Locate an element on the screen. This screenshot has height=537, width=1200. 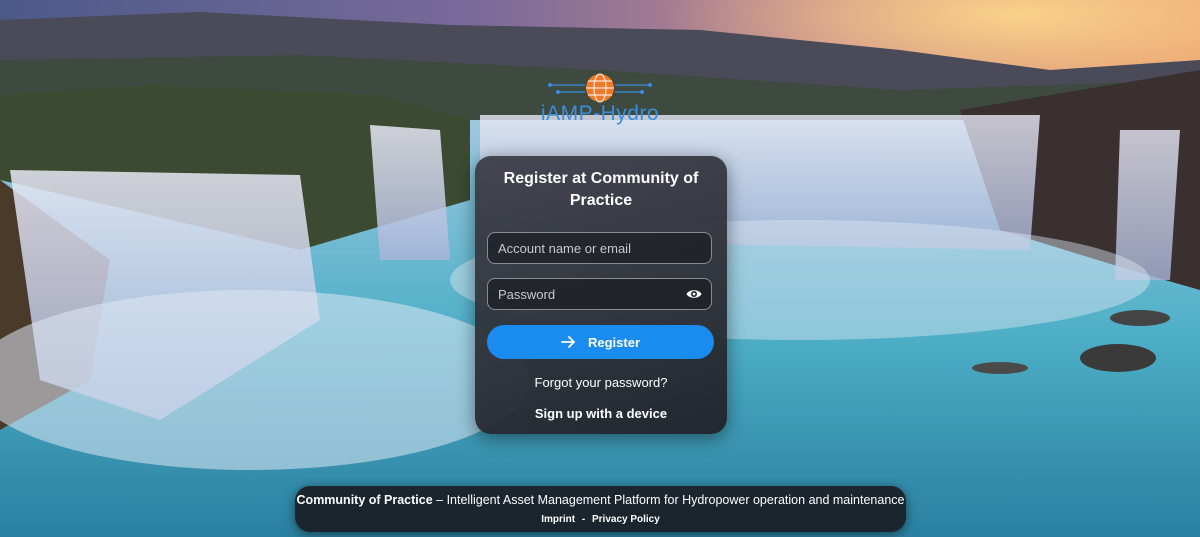
eye-icon is located at coordinates (694, 294).